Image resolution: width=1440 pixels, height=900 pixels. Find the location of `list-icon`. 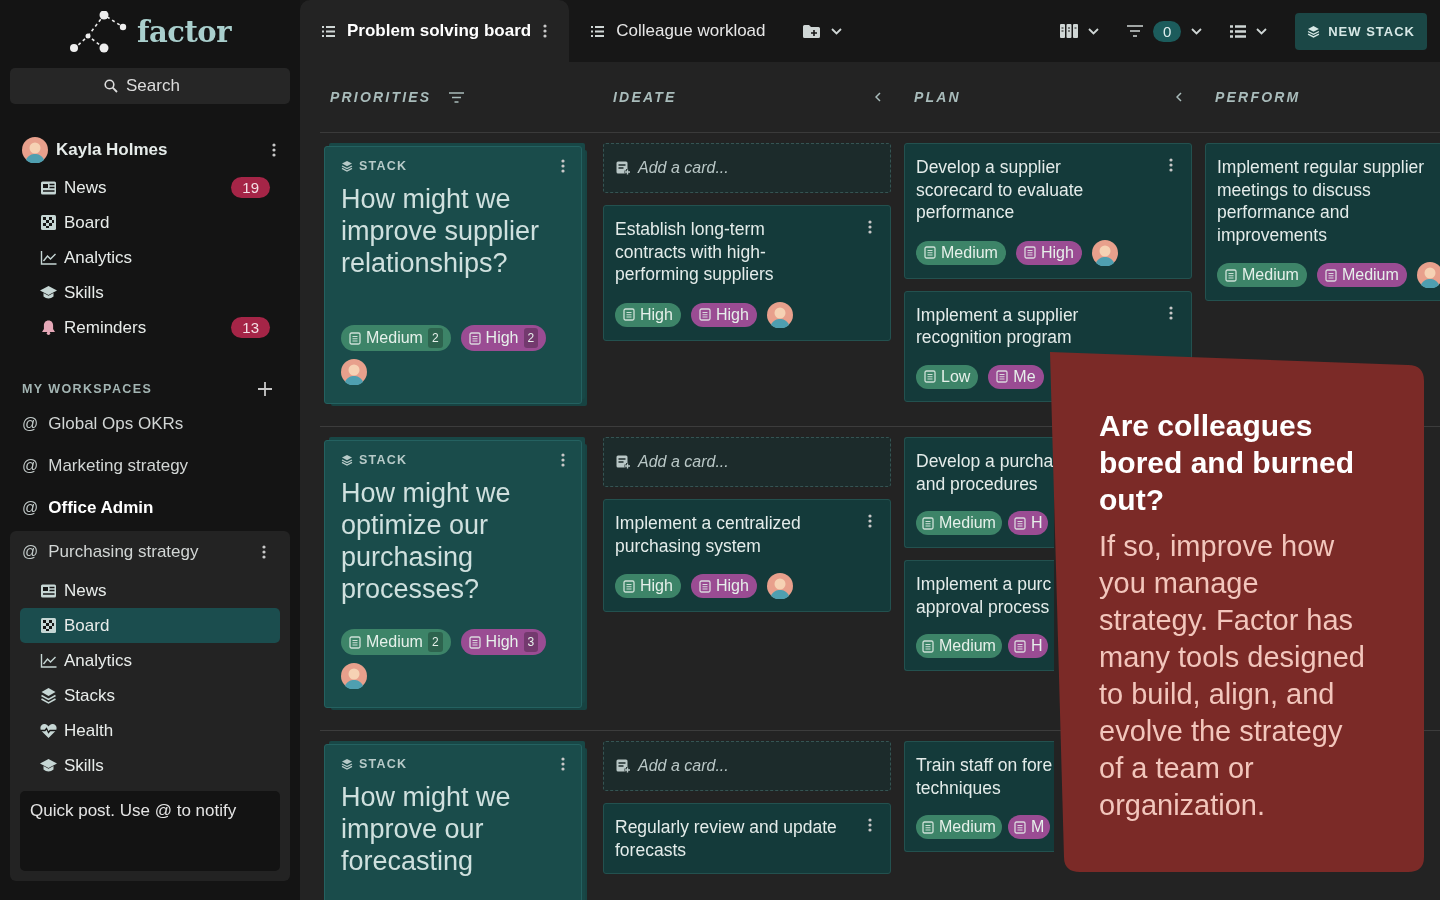

list-icon is located at coordinates (1238, 31).